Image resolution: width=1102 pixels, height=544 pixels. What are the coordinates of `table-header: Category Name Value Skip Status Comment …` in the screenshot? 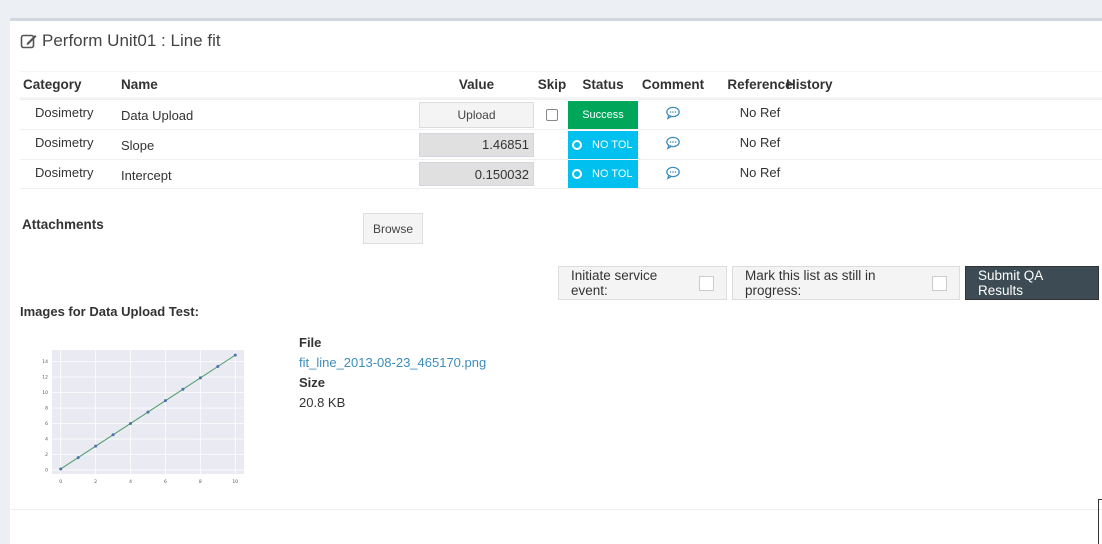 It's located at (561, 85).